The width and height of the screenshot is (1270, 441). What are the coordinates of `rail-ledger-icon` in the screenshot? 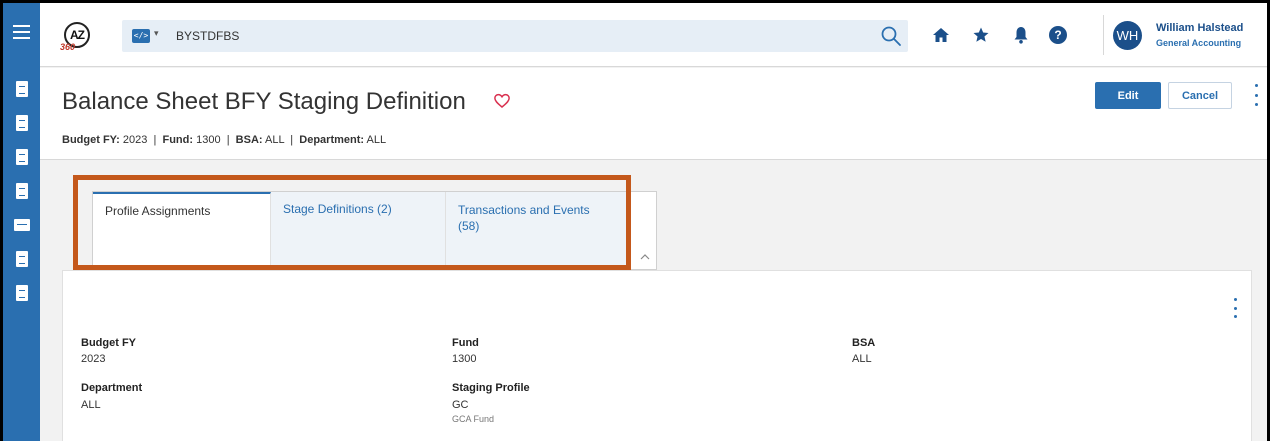 It's located at (21, 123).